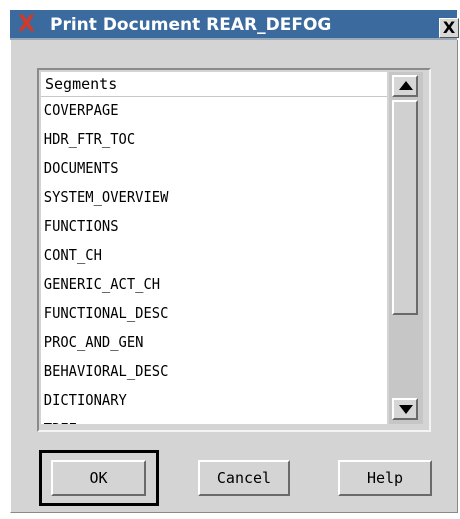 This screenshot has width=460, height=519. Describe the element at coordinates (200, 197) in the screenshot. I see `list-item: SYSTEM_OVERVIEW` at that location.